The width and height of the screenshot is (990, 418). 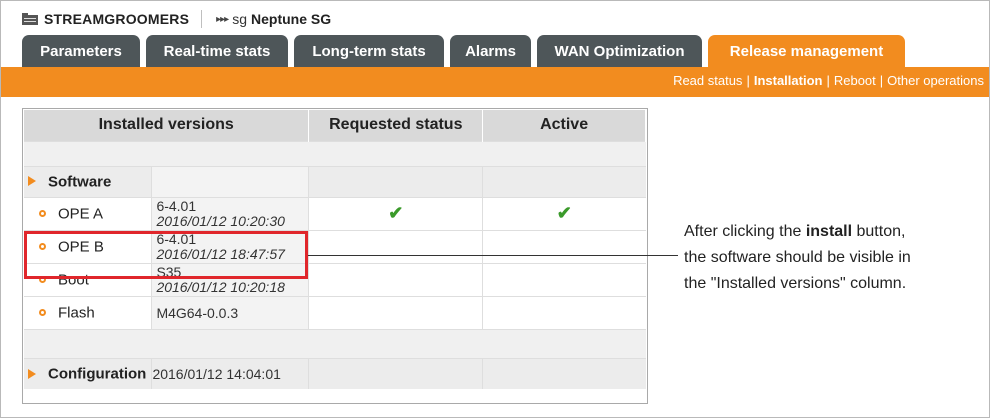 I want to click on submenu-installation: Installation, so click(x=788, y=80).